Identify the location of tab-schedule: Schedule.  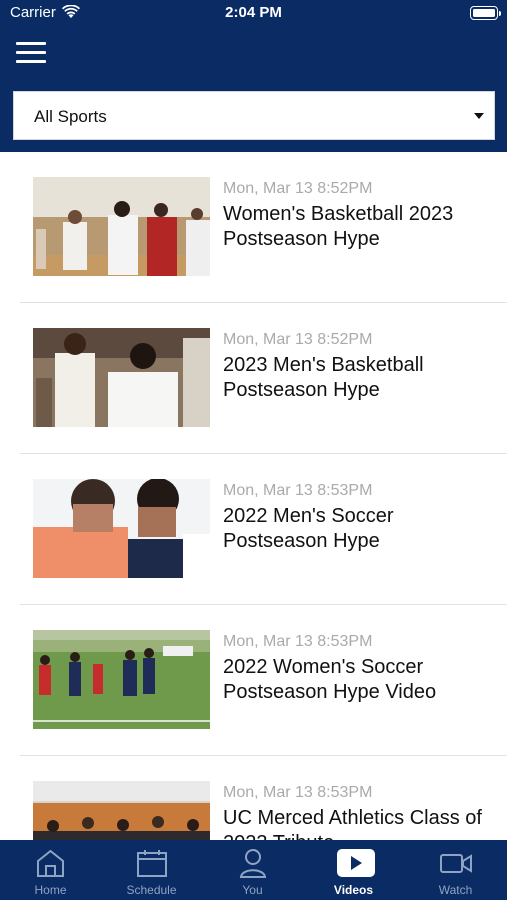
(151, 870).